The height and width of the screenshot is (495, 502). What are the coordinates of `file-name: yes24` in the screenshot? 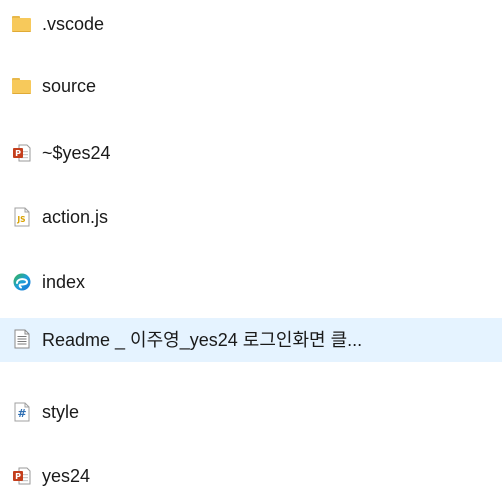 It's located at (66, 476).